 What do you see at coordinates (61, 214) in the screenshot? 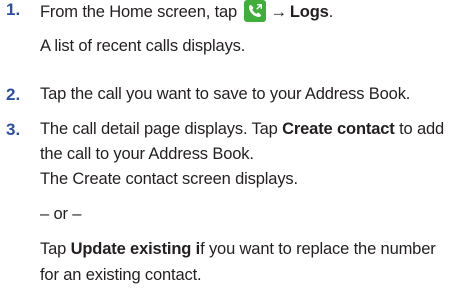
I see `or-separator: – or –` at bounding box center [61, 214].